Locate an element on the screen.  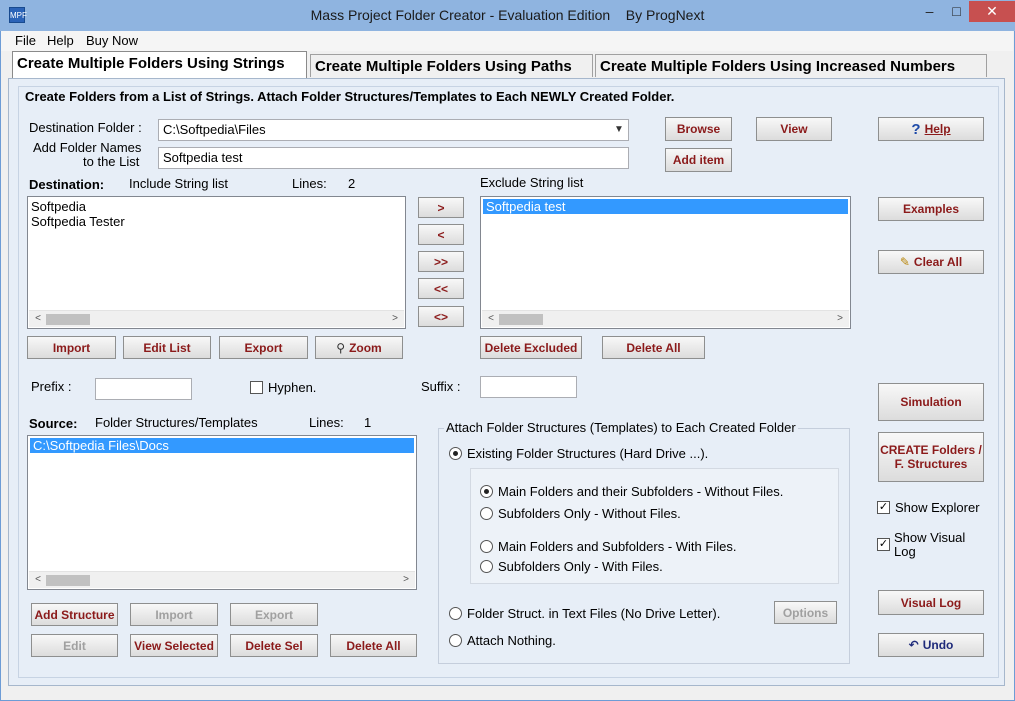
simulation-button: Simulation is located at coordinates (931, 402).